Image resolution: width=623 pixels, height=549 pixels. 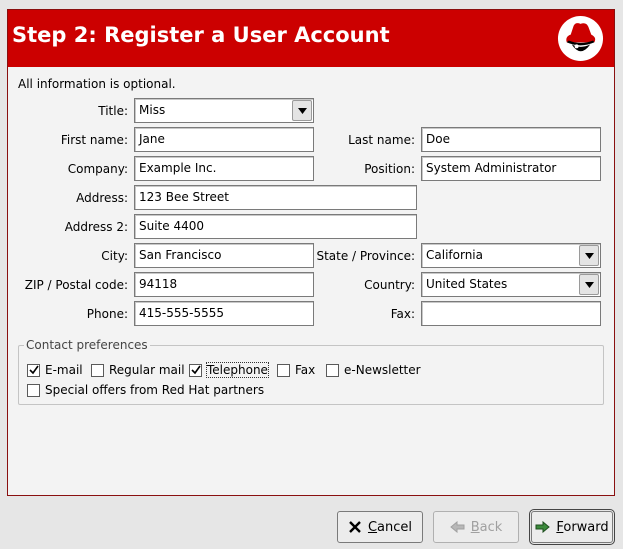 What do you see at coordinates (76, 285) in the screenshot?
I see `zip-label: ZIP / Postal code:` at bounding box center [76, 285].